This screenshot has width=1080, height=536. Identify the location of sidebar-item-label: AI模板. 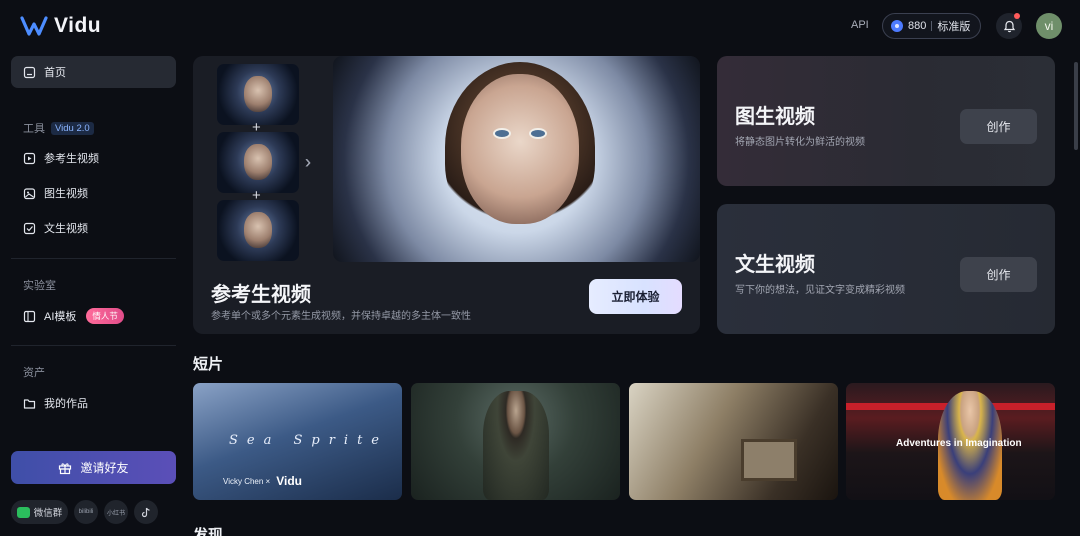
(60, 317).